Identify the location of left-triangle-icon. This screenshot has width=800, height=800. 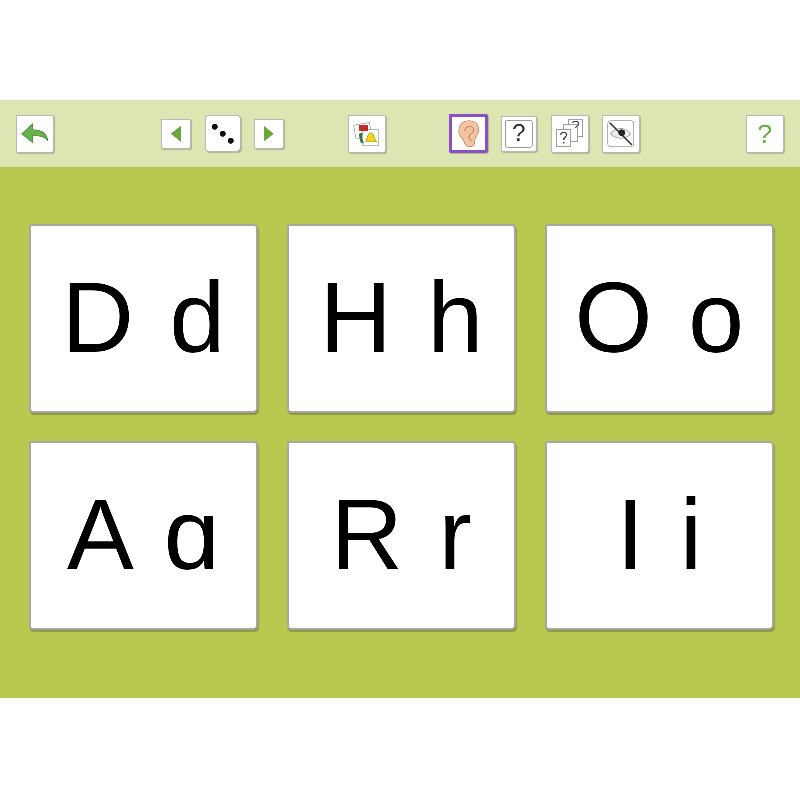
(176, 134).